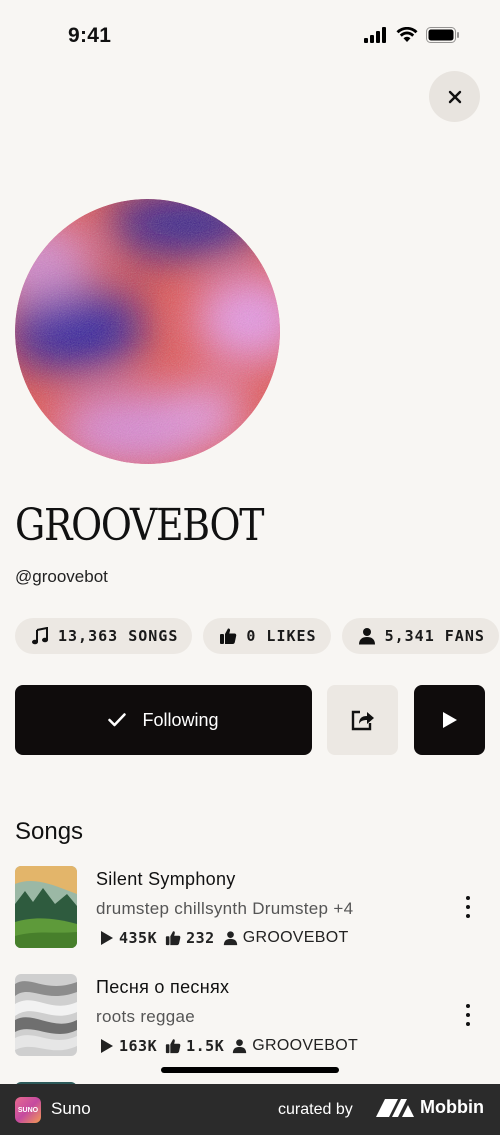  I want to click on close-icon, so click(454, 96).